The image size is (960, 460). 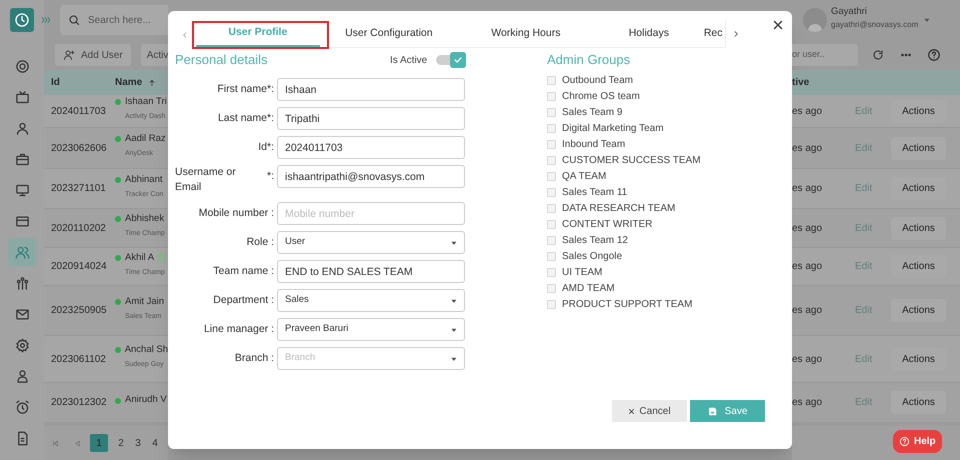 I want to click on input-field: Ishaan, so click(x=371, y=89).